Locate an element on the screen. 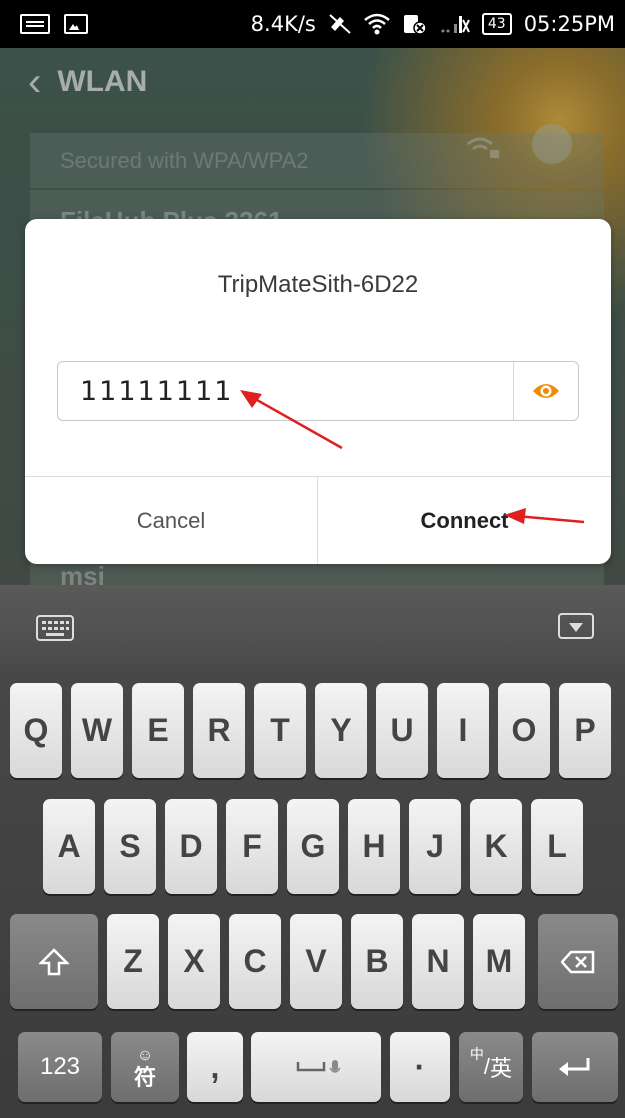 Image resolution: width=625 pixels, height=1118 pixels. key-w: W is located at coordinates (97, 730).